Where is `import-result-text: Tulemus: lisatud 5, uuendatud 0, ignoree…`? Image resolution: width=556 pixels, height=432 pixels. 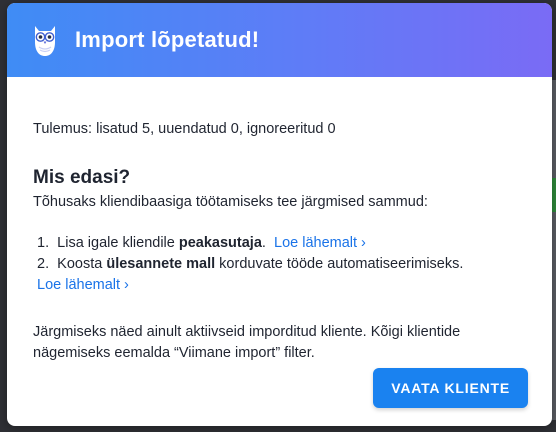 import-result-text: Tulemus: lisatud 5, uuendatud 0, ignoree… is located at coordinates (184, 129).